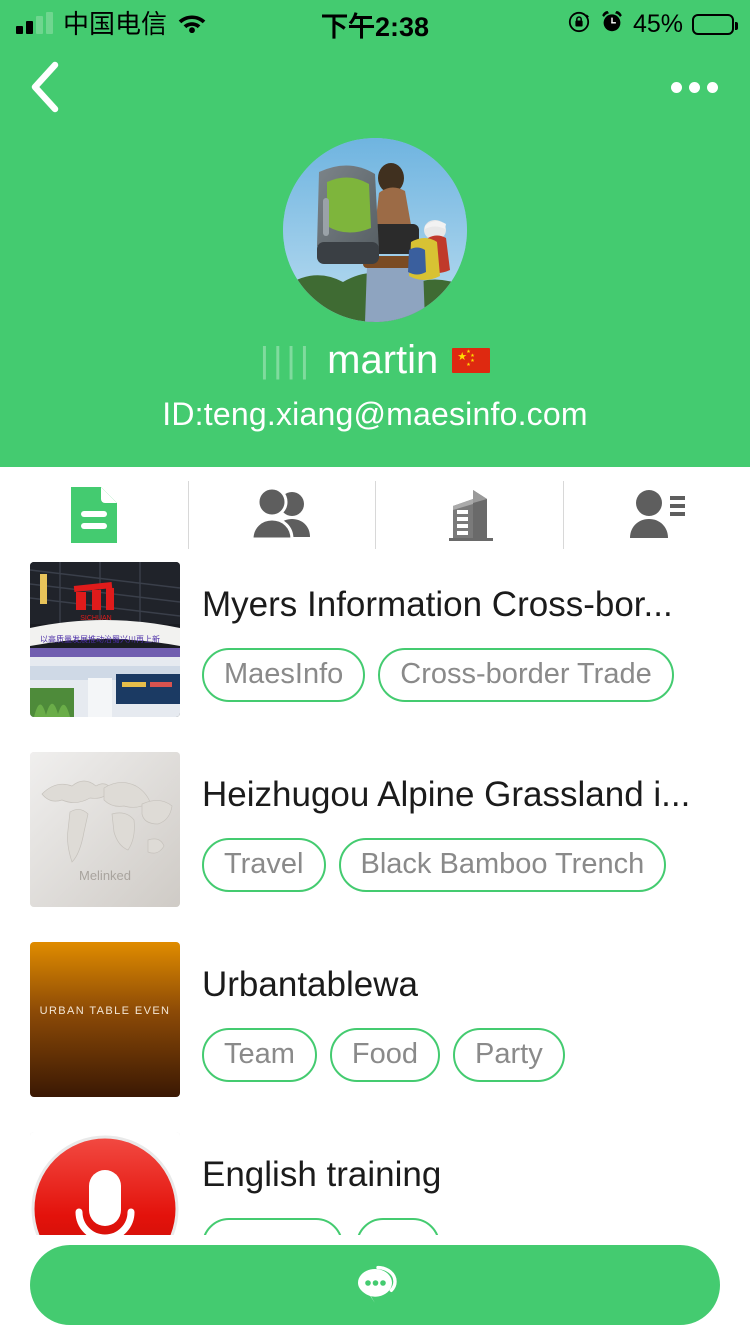 This screenshot has height=1334, width=750. I want to click on floating-action-bar, so click(375, 1284).